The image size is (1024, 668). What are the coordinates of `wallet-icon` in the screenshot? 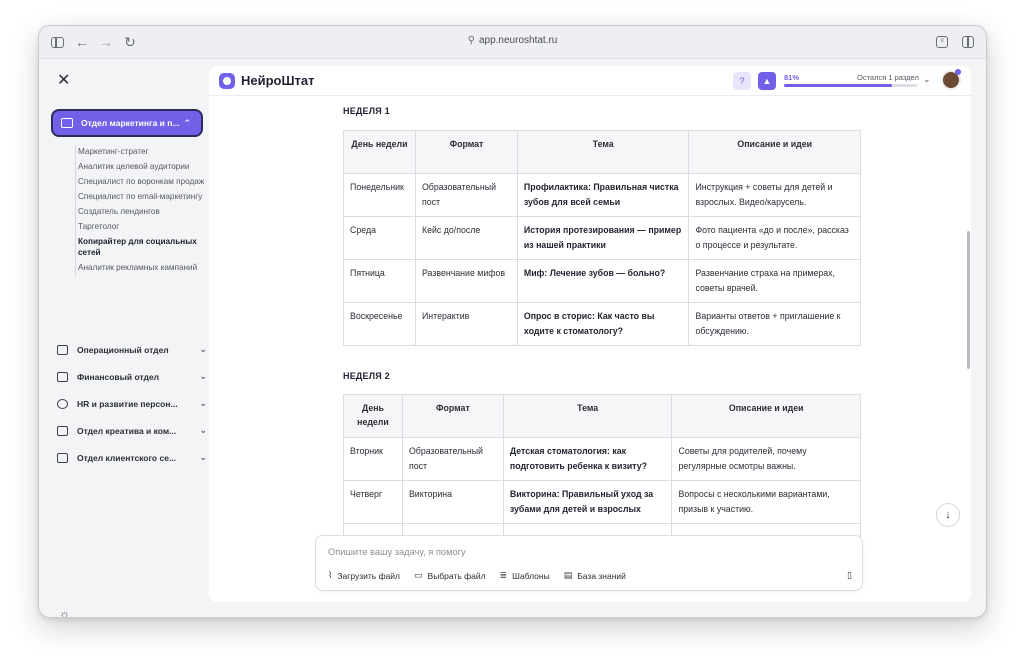 It's located at (62, 377).